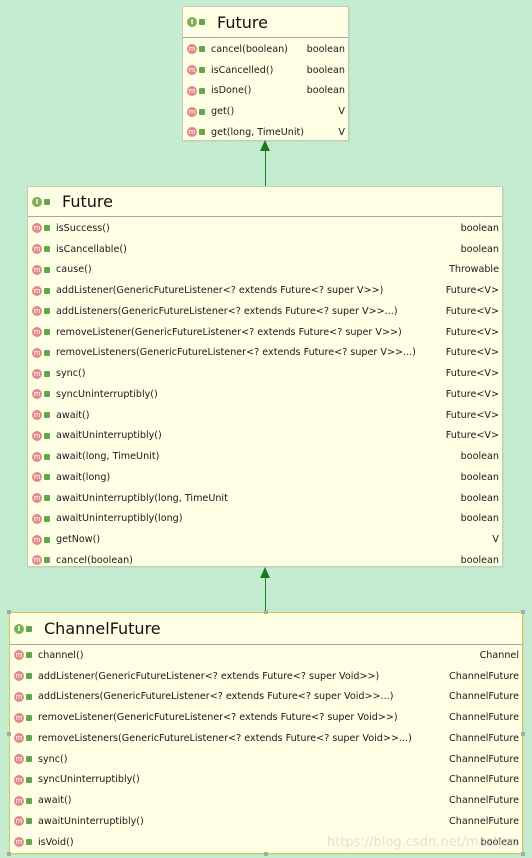  What do you see at coordinates (74, 270) in the screenshot?
I see `method-name: cause()` at bounding box center [74, 270].